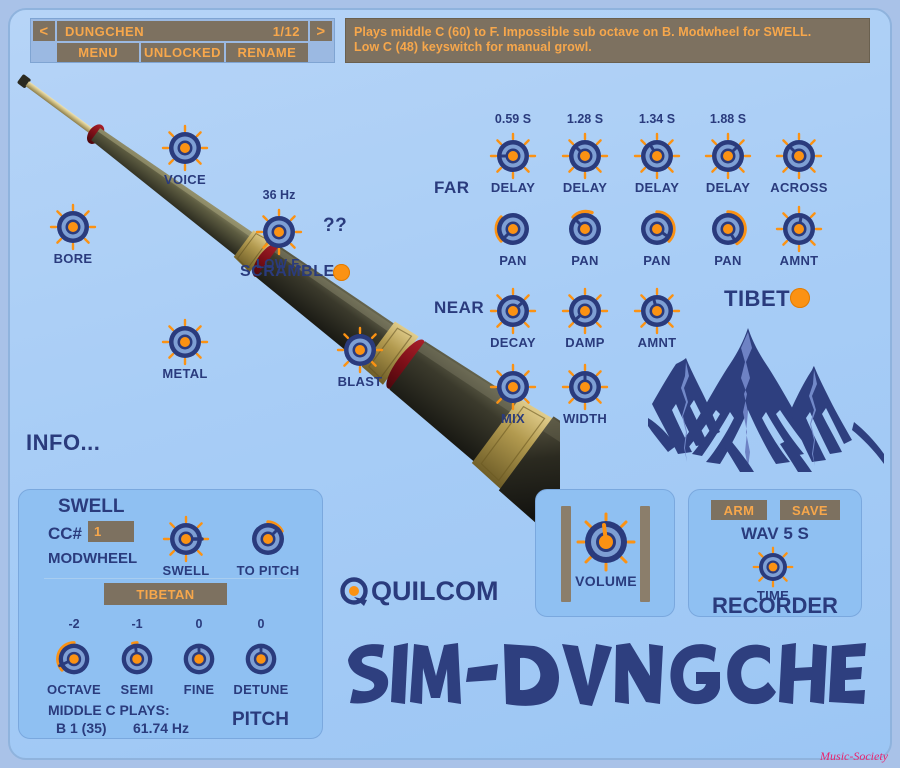 This screenshot has height=768, width=900. What do you see at coordinates (657, 318) in the screenshot?
I see `knob-near-amnt: AMNT` at bounding box center [657, 318].